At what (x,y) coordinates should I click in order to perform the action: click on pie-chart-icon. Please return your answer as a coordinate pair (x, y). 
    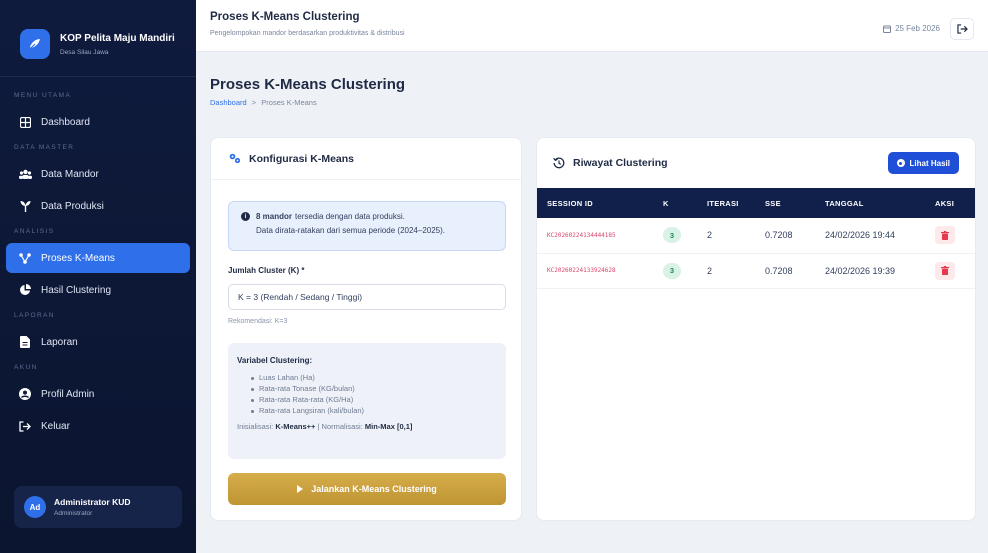
    Looking at the image, I should click on (25, 290).